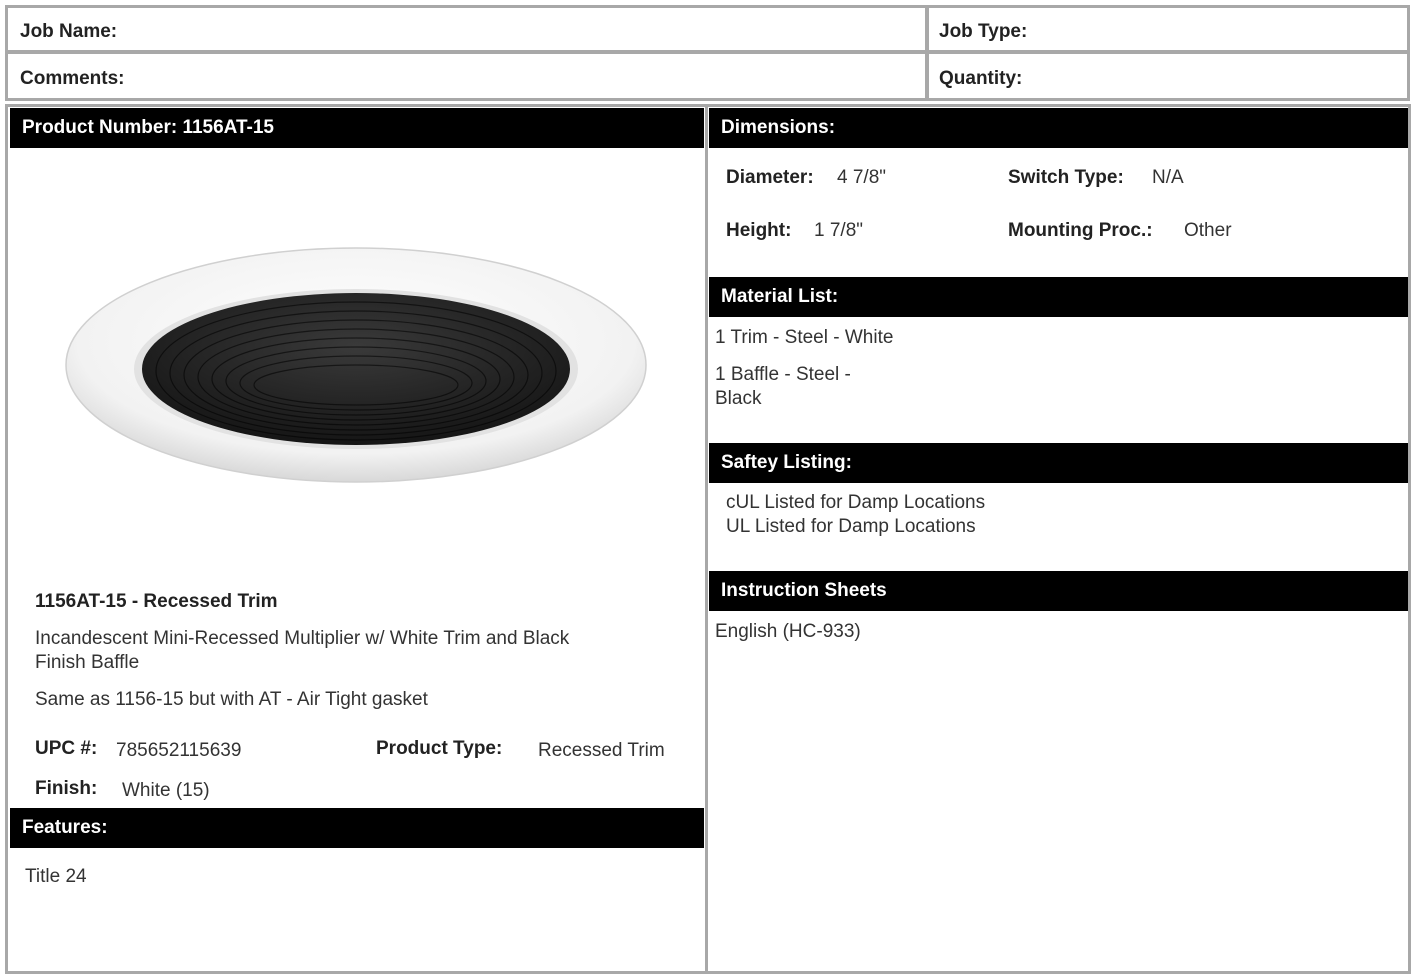  What do you see at coordinates (166, 790) in the screenshot?
I see `finish-value: White (15)` at bounding box center [166, 790].